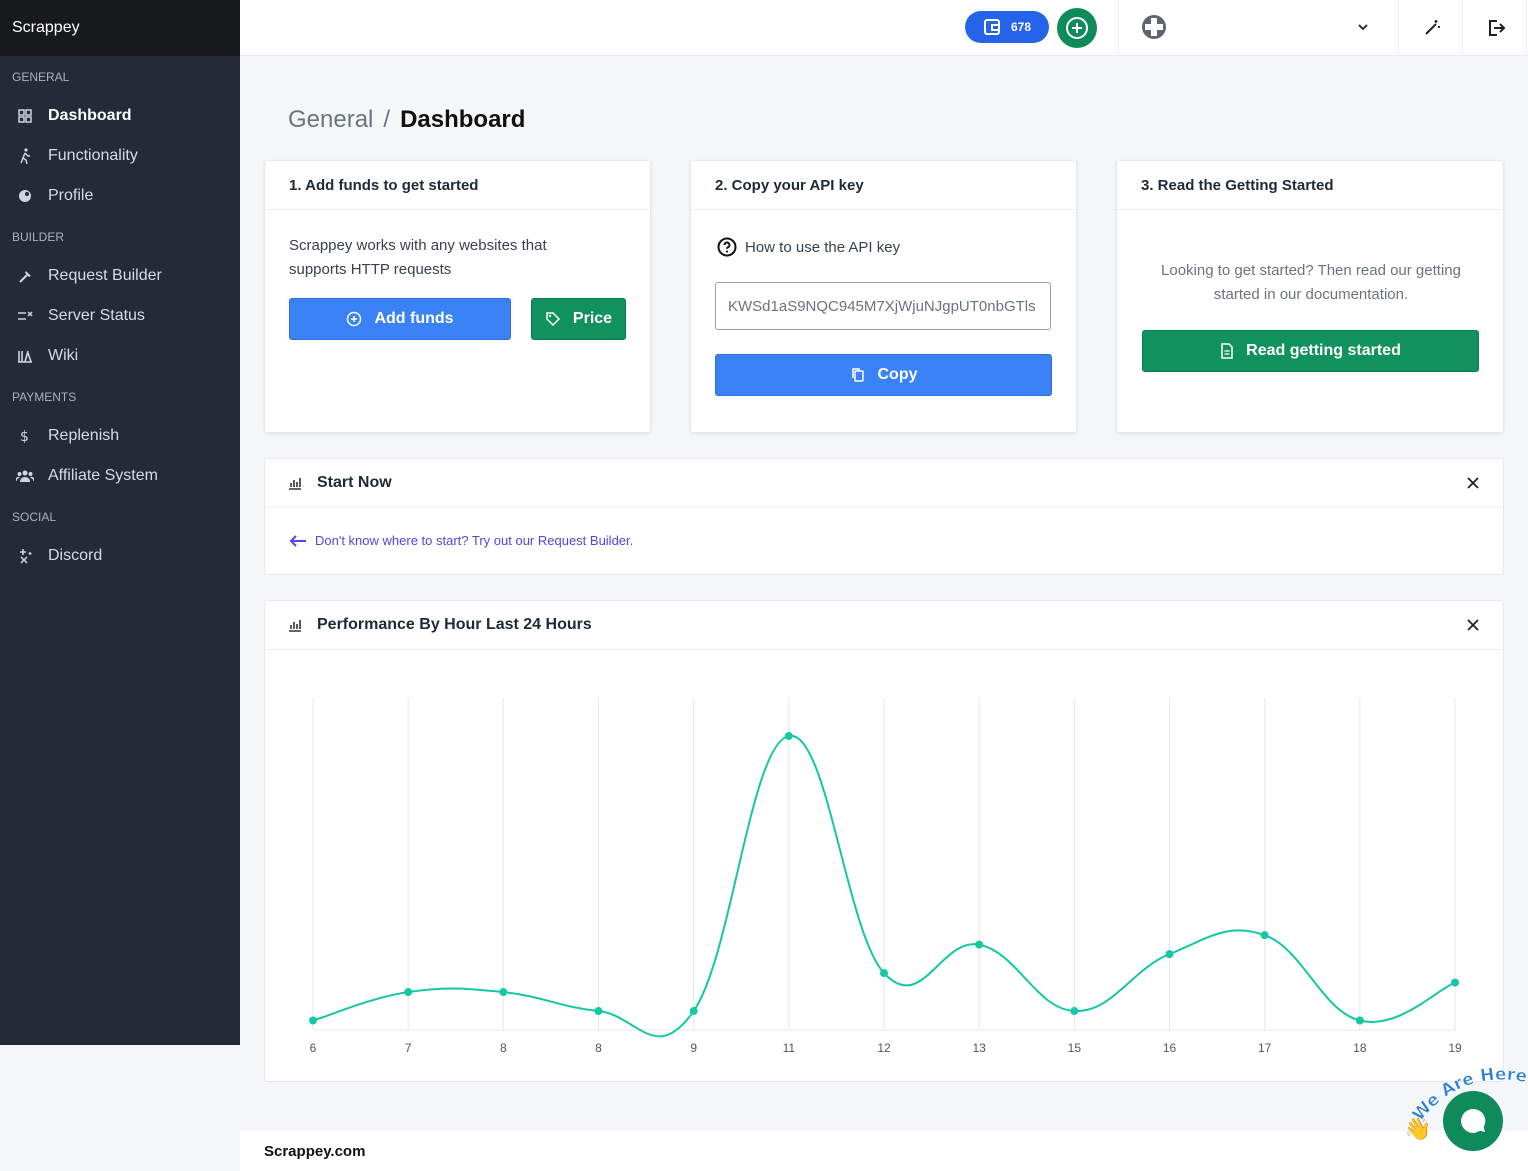 This screenshot has width=1528, height=1171. I want to click on logout-icon, so click(1496, 28).